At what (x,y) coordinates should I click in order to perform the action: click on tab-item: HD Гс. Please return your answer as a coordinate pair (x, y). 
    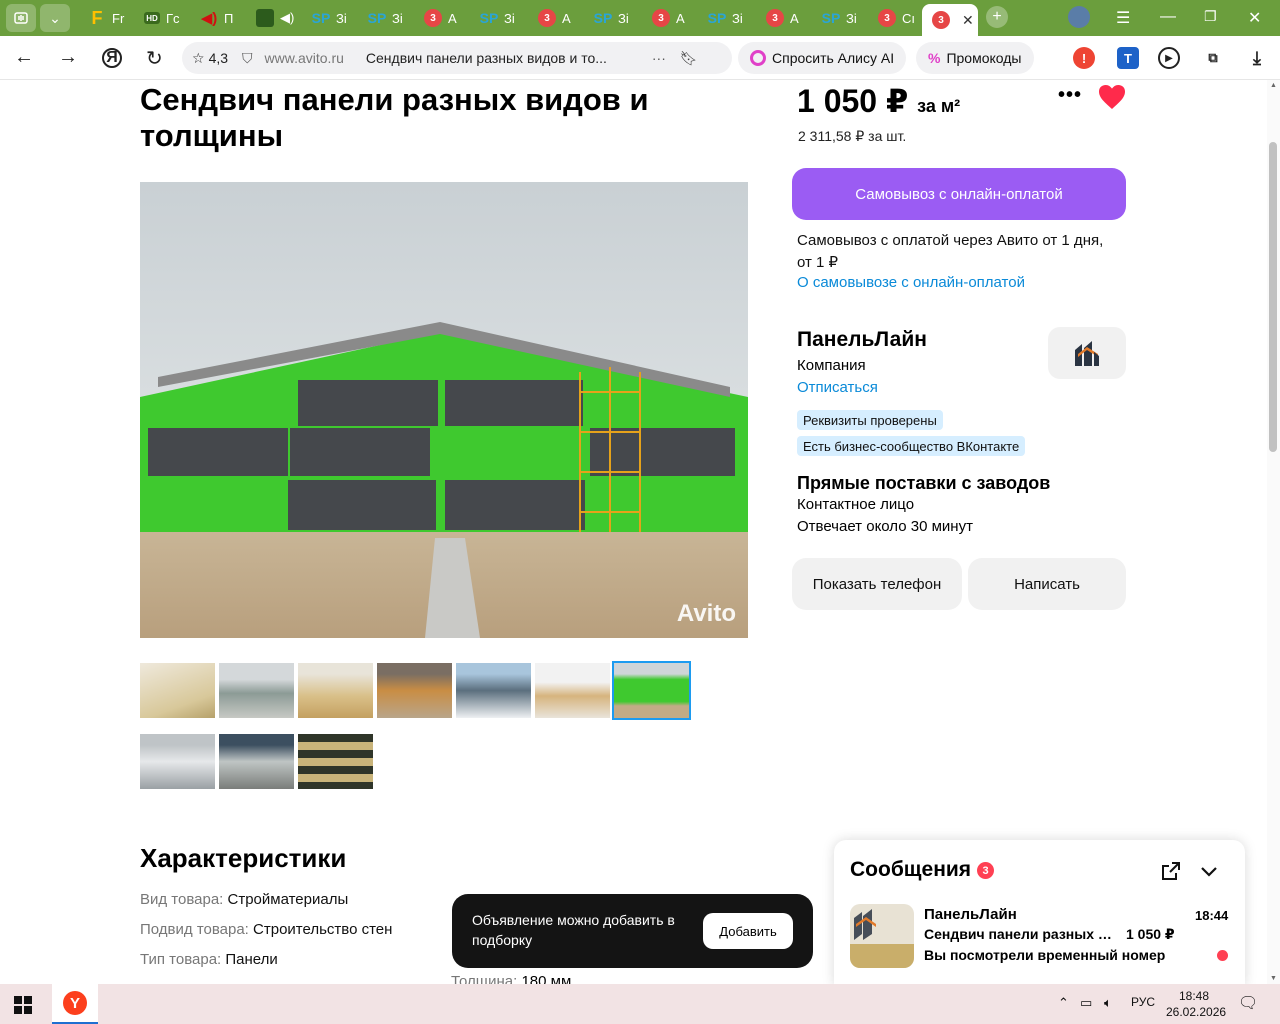
    Looking at the image, I should click on (159, 18).